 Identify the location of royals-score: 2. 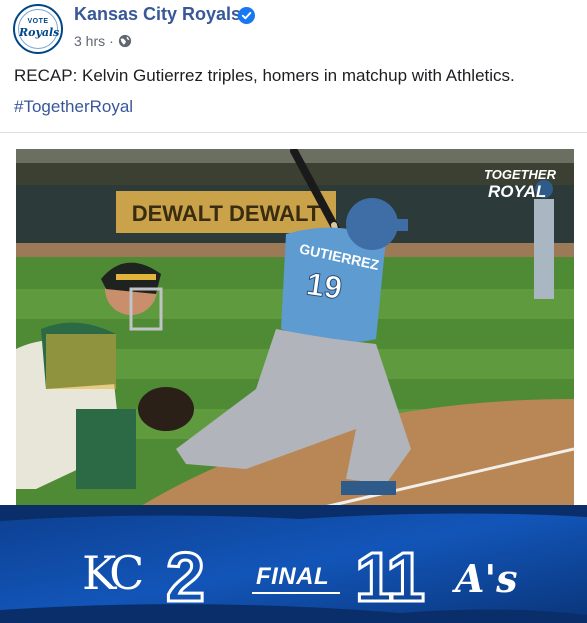
(186, 577).